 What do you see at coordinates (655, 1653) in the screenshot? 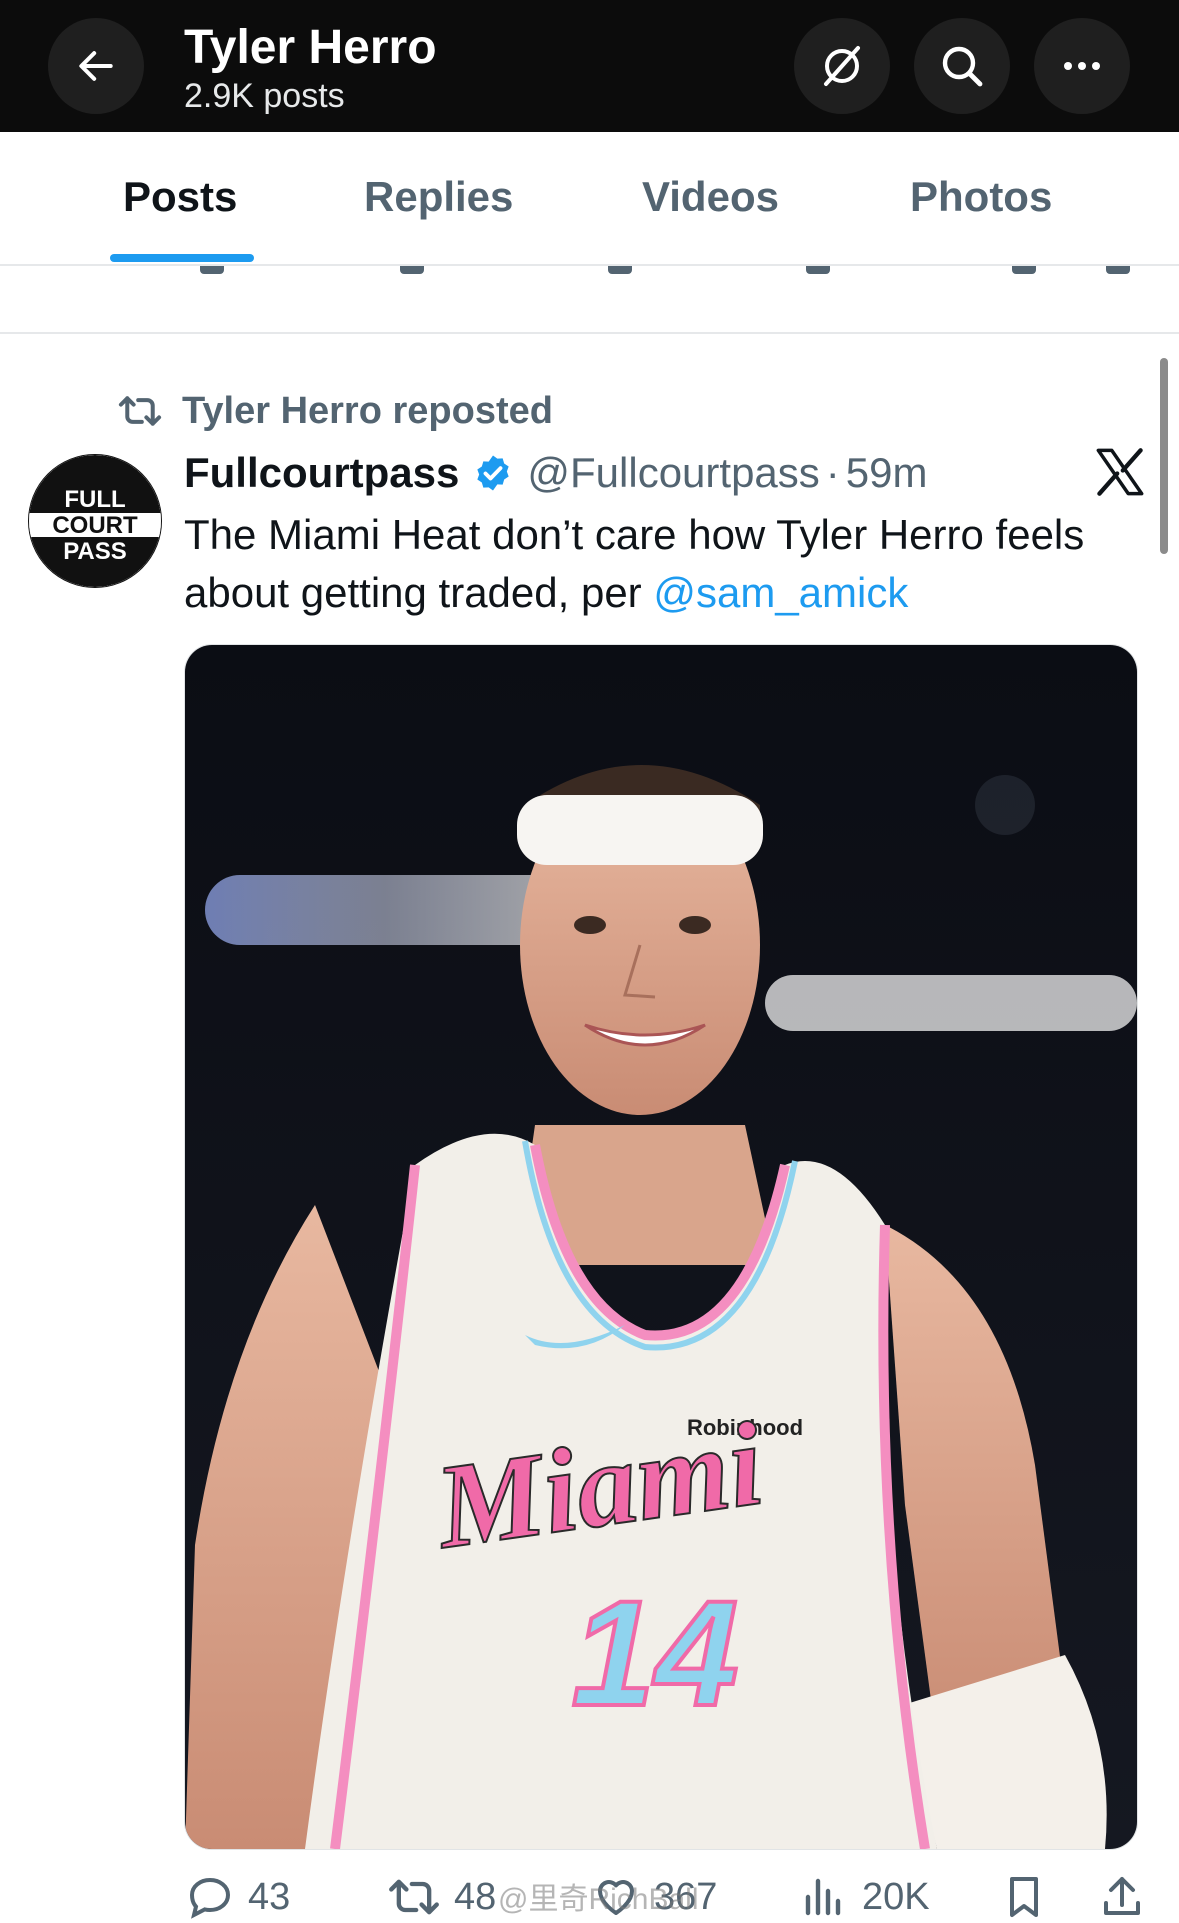
I see `svg-text: 14` at bounding box center [655, 1653].